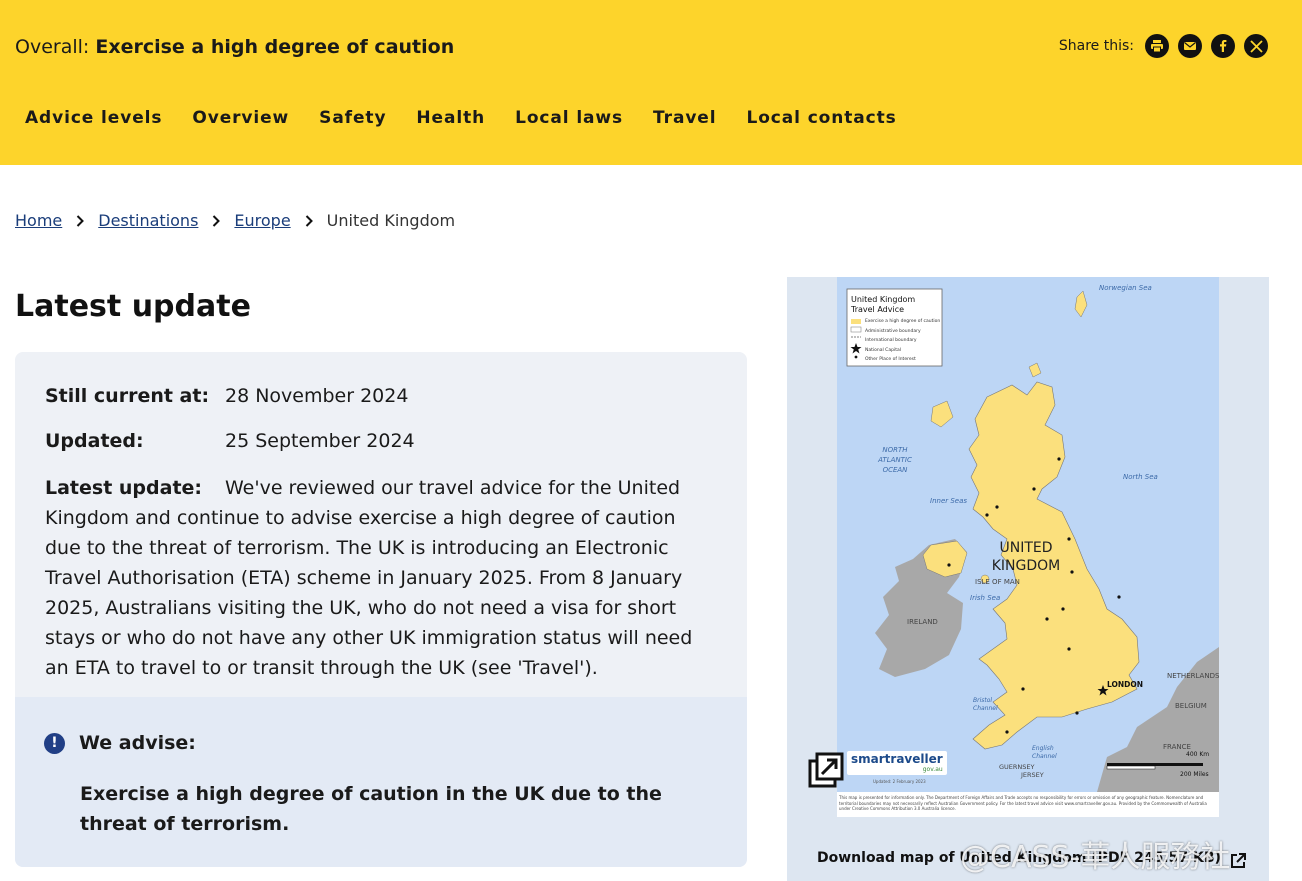 The width and height of the screenshot is (1302, 881). Describe the element at coordinates (52, 47) in the screenshot. I see `overall-label: Overall:` at that location.